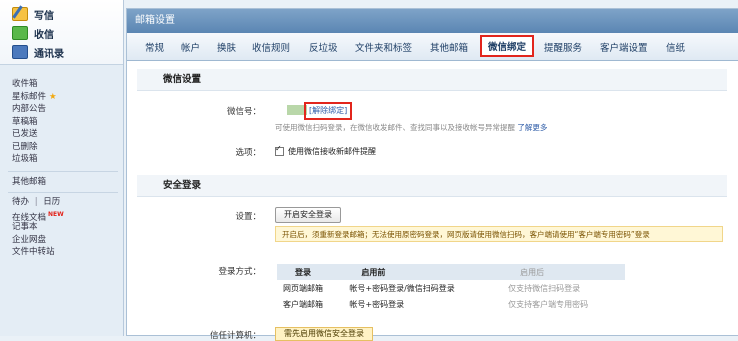 This screenshot has height=341, width=738. Describe the element at coordinates (548, 304) in the screenshot. I see `table-cell: 仅支持客户端专用密码` at that location.